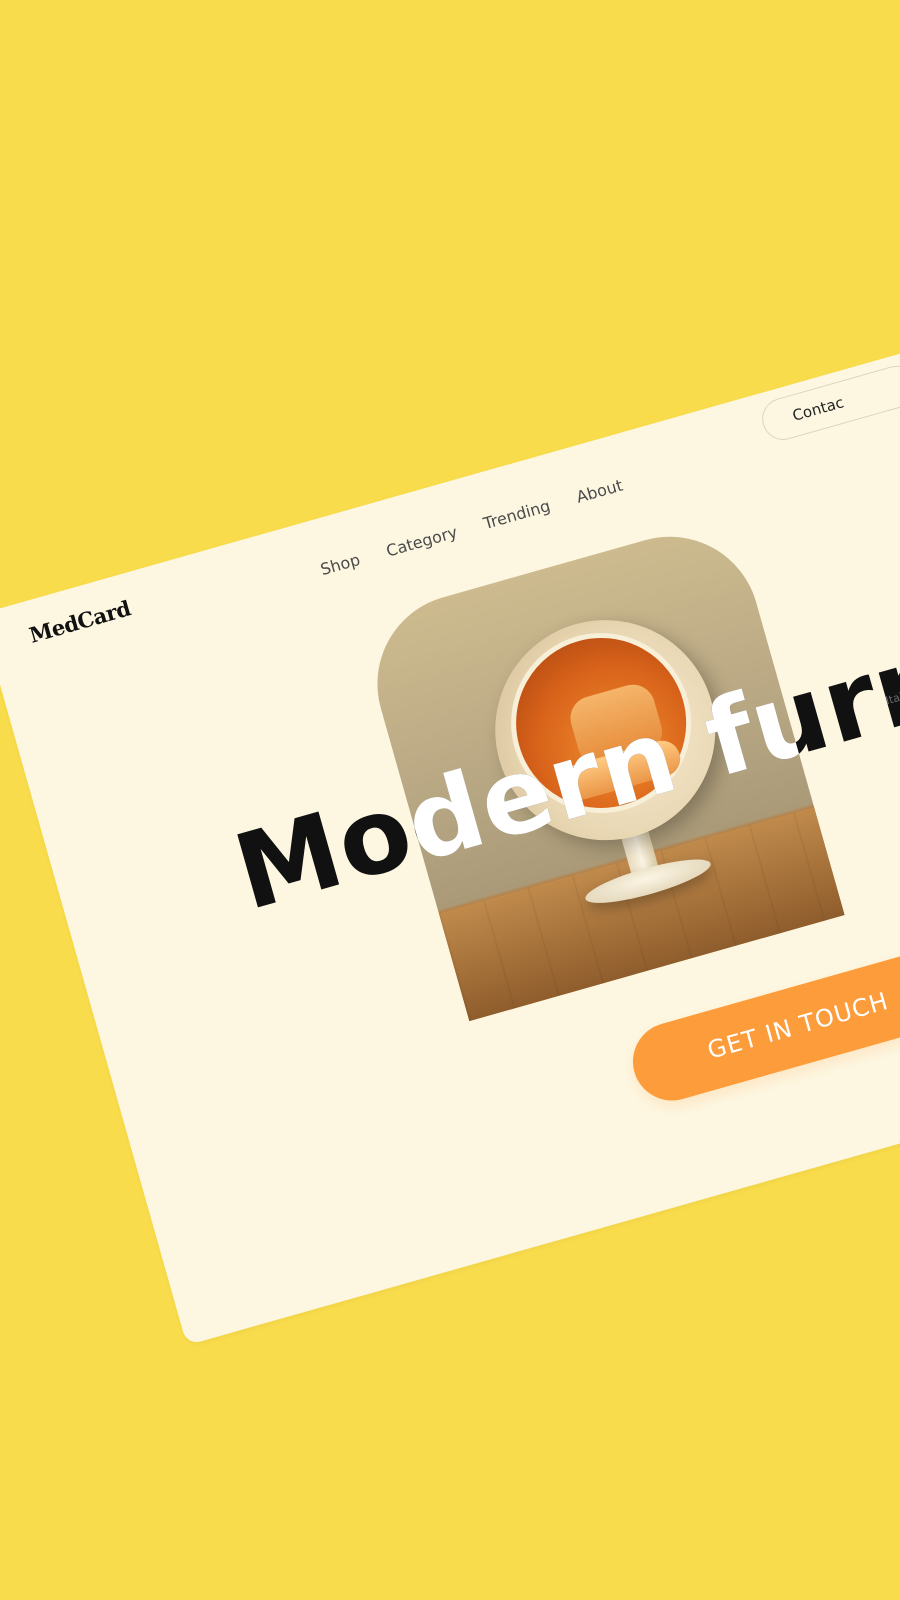 Image resolution: width=900 pixels, height=1600 pixels. What do you see at coordinates (422, 541) in the screenshot?
I see `nav-item-category: Category` at bounding box center [422, 541].